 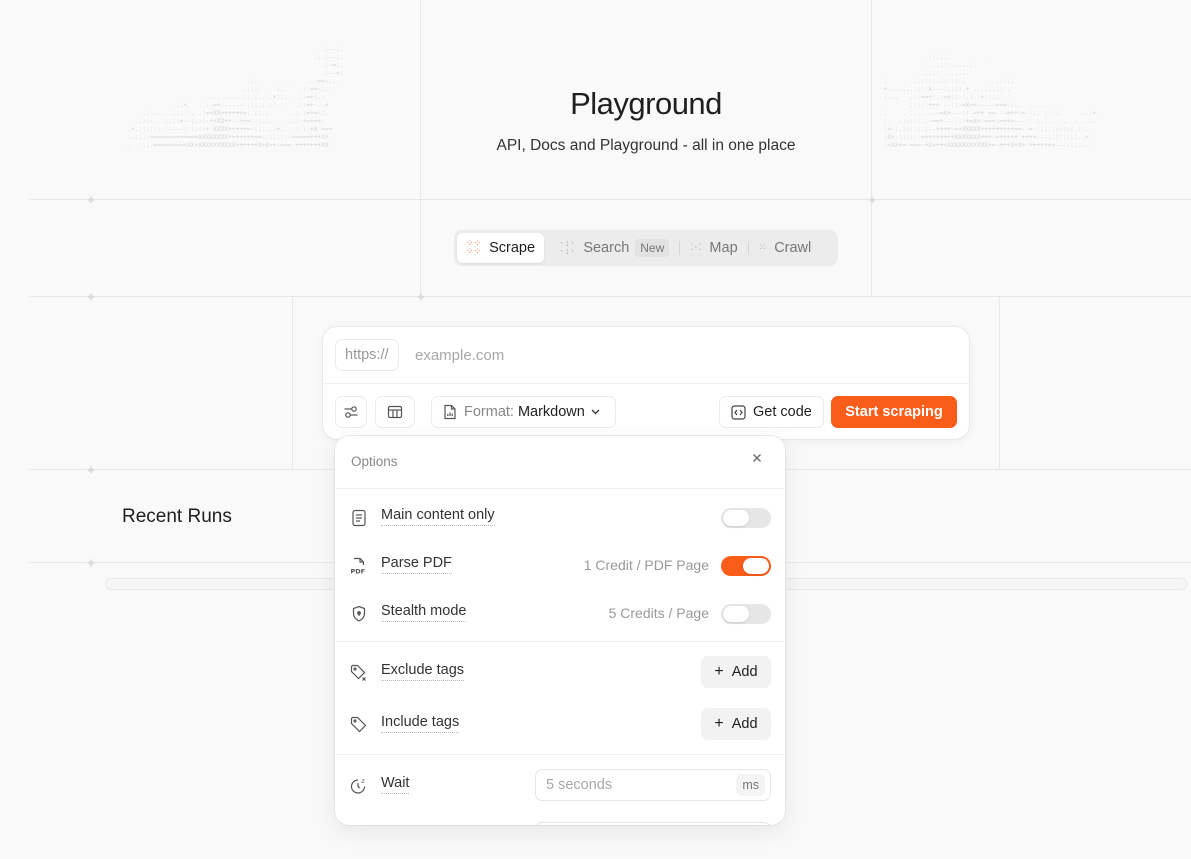 I want to click on recent-runs-title: Recent Runs, so click(x=177, y=516).